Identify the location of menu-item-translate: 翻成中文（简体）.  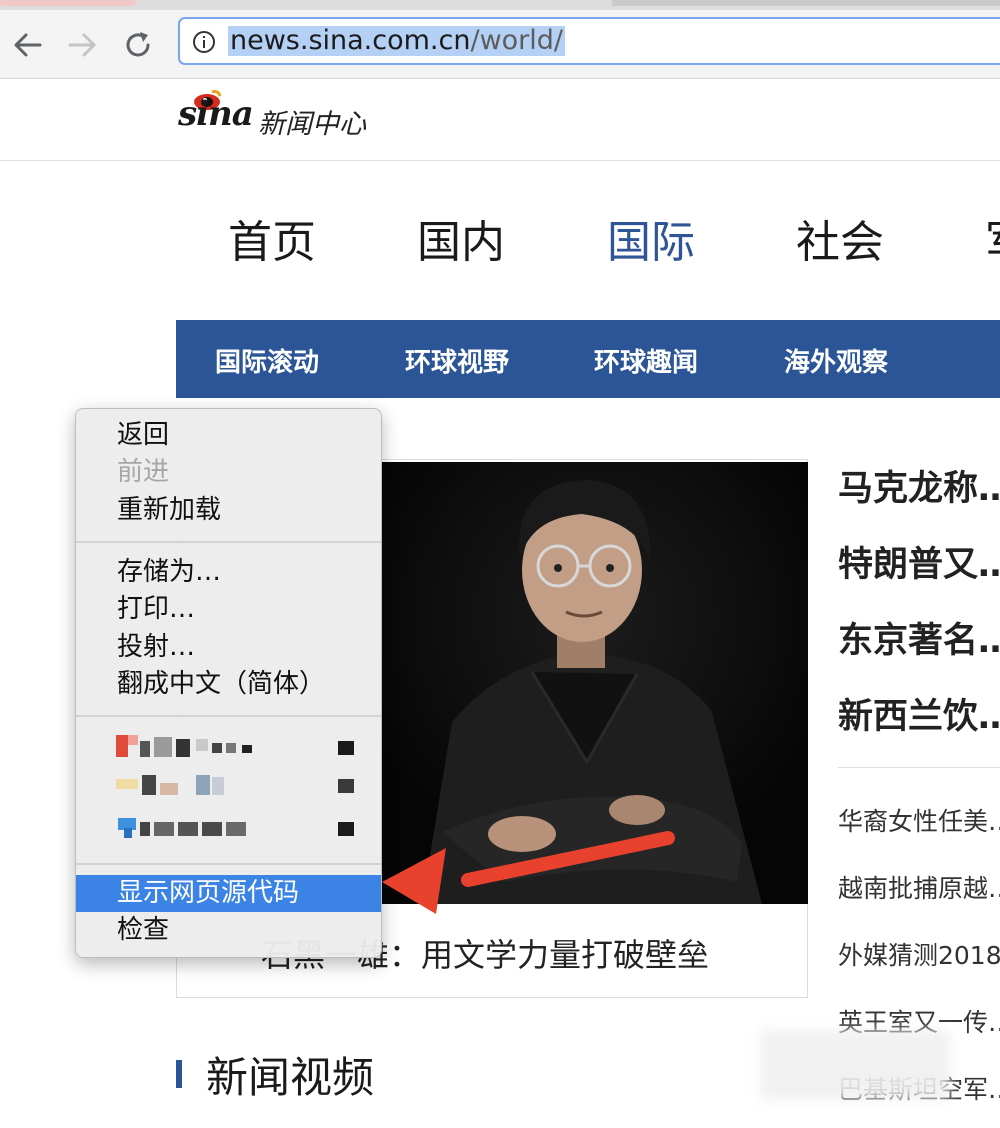
(228, 684).